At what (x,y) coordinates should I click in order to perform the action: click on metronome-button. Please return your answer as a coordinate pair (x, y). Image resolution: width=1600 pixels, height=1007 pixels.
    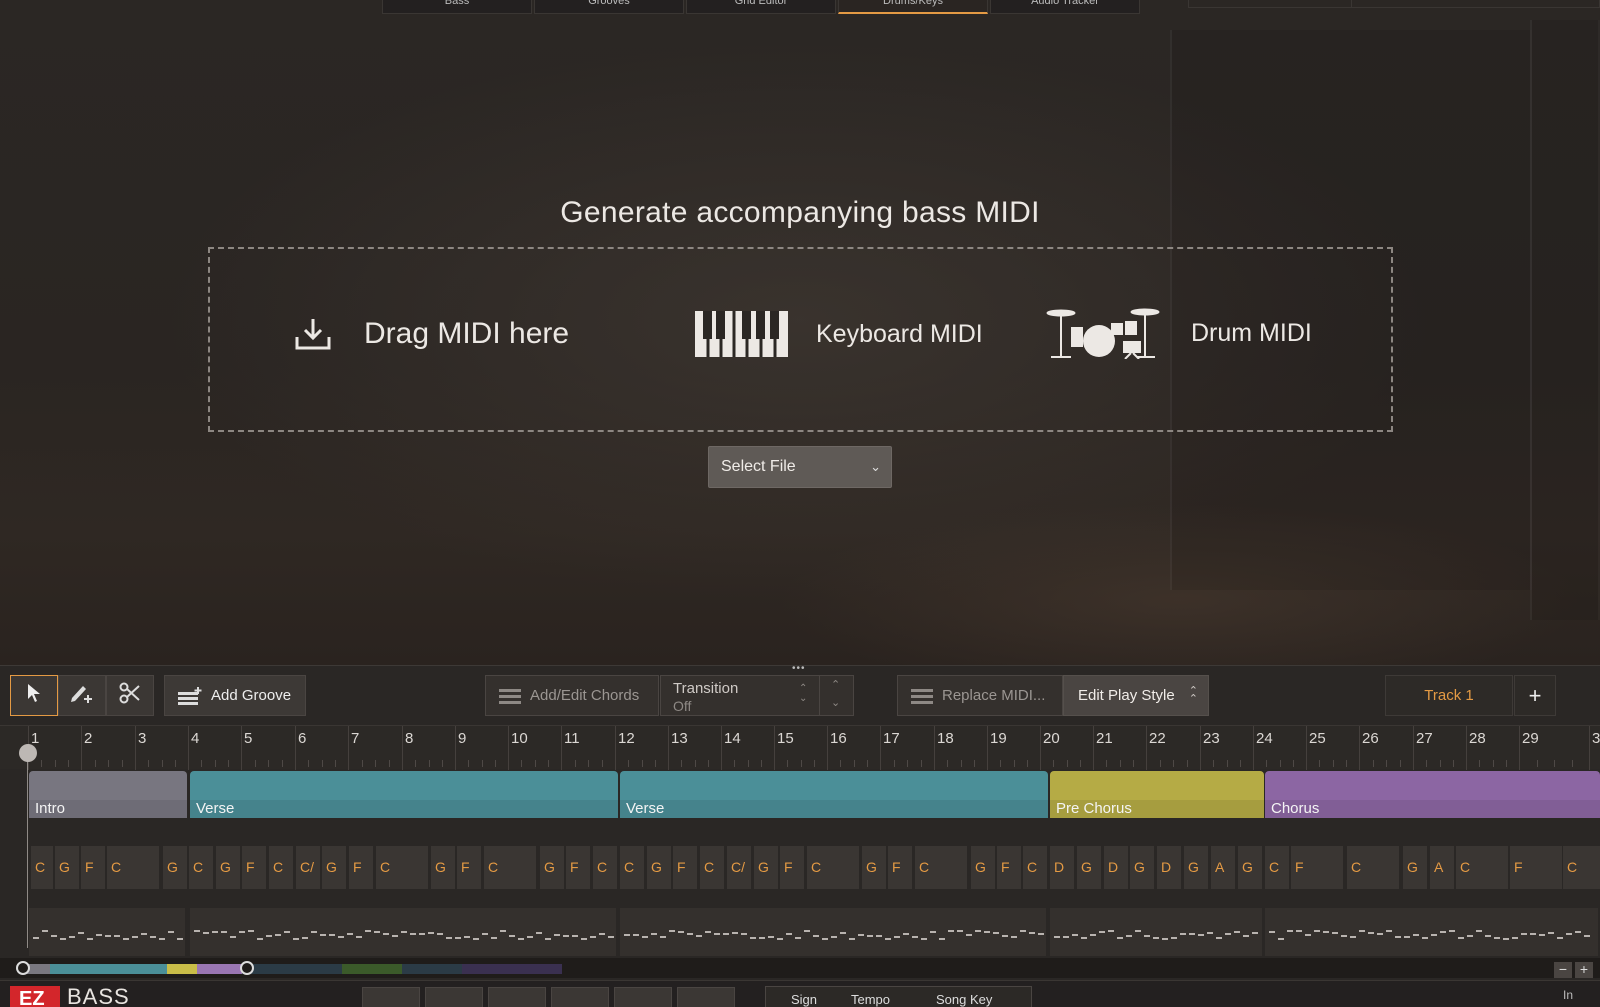
    Looking at the image, I should click on (706, 997).